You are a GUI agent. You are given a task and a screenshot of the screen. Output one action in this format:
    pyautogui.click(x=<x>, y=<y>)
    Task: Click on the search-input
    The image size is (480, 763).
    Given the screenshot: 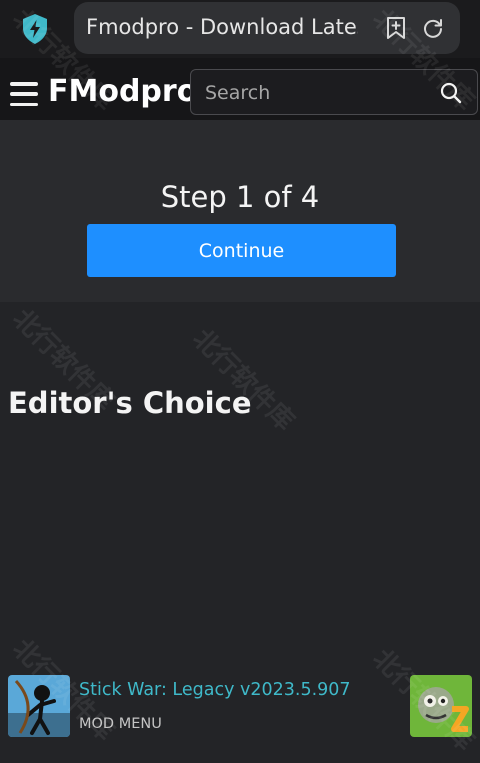 What is the action you would take?
    pyautogui.click(x=315, y=93)
    